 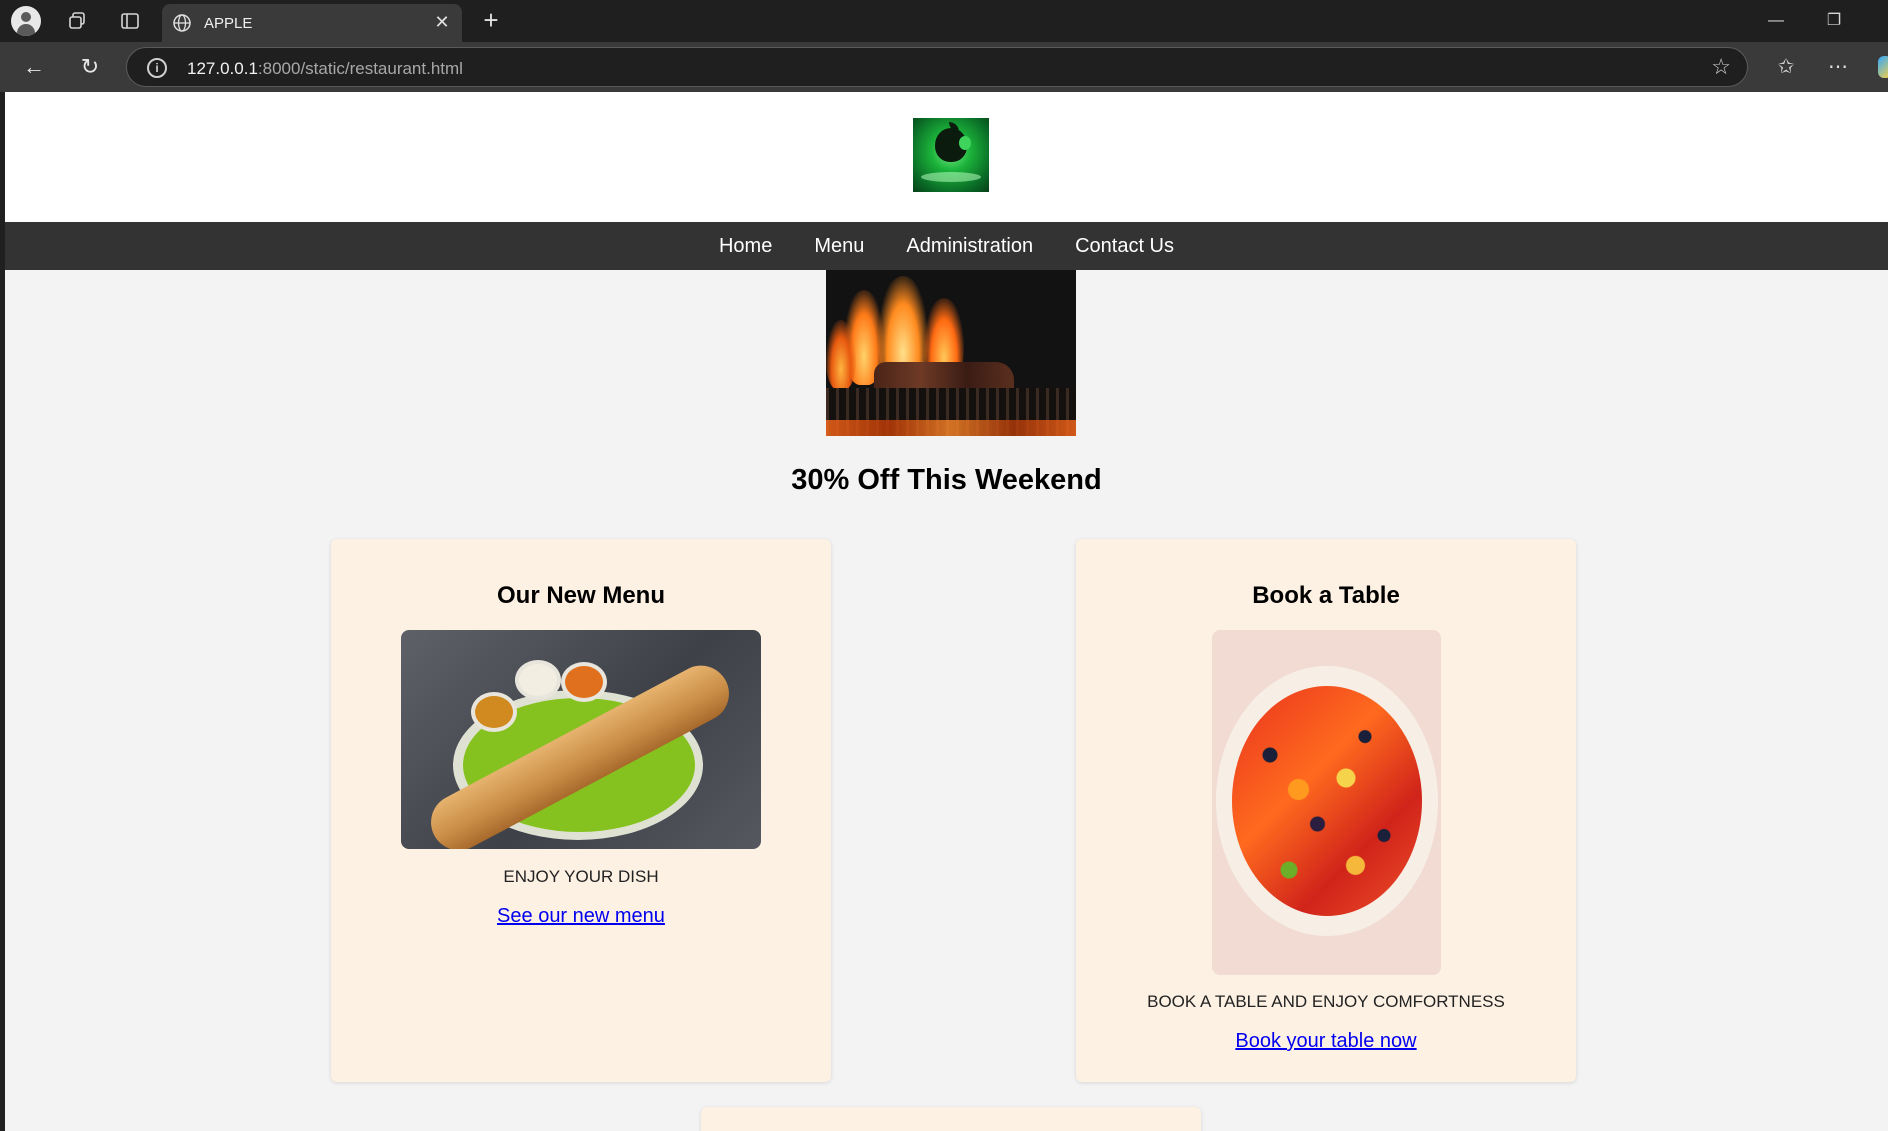 What do you see at coordinates (325, 69) in the screenshot?
I see `url-text: 127.0.0.1:8000/static/restaurant.html` at bounding box center [325, 69].